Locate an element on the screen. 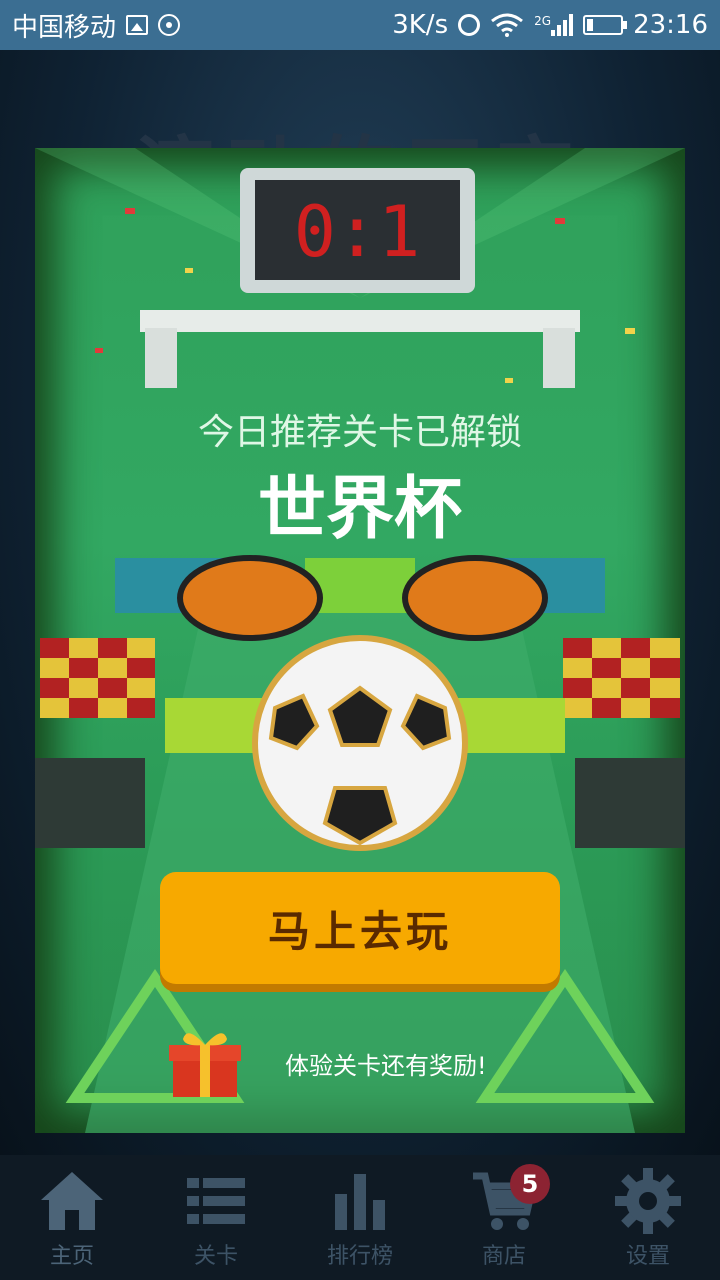  scoreboard: 0:1 is located at coordinates (357, 230).